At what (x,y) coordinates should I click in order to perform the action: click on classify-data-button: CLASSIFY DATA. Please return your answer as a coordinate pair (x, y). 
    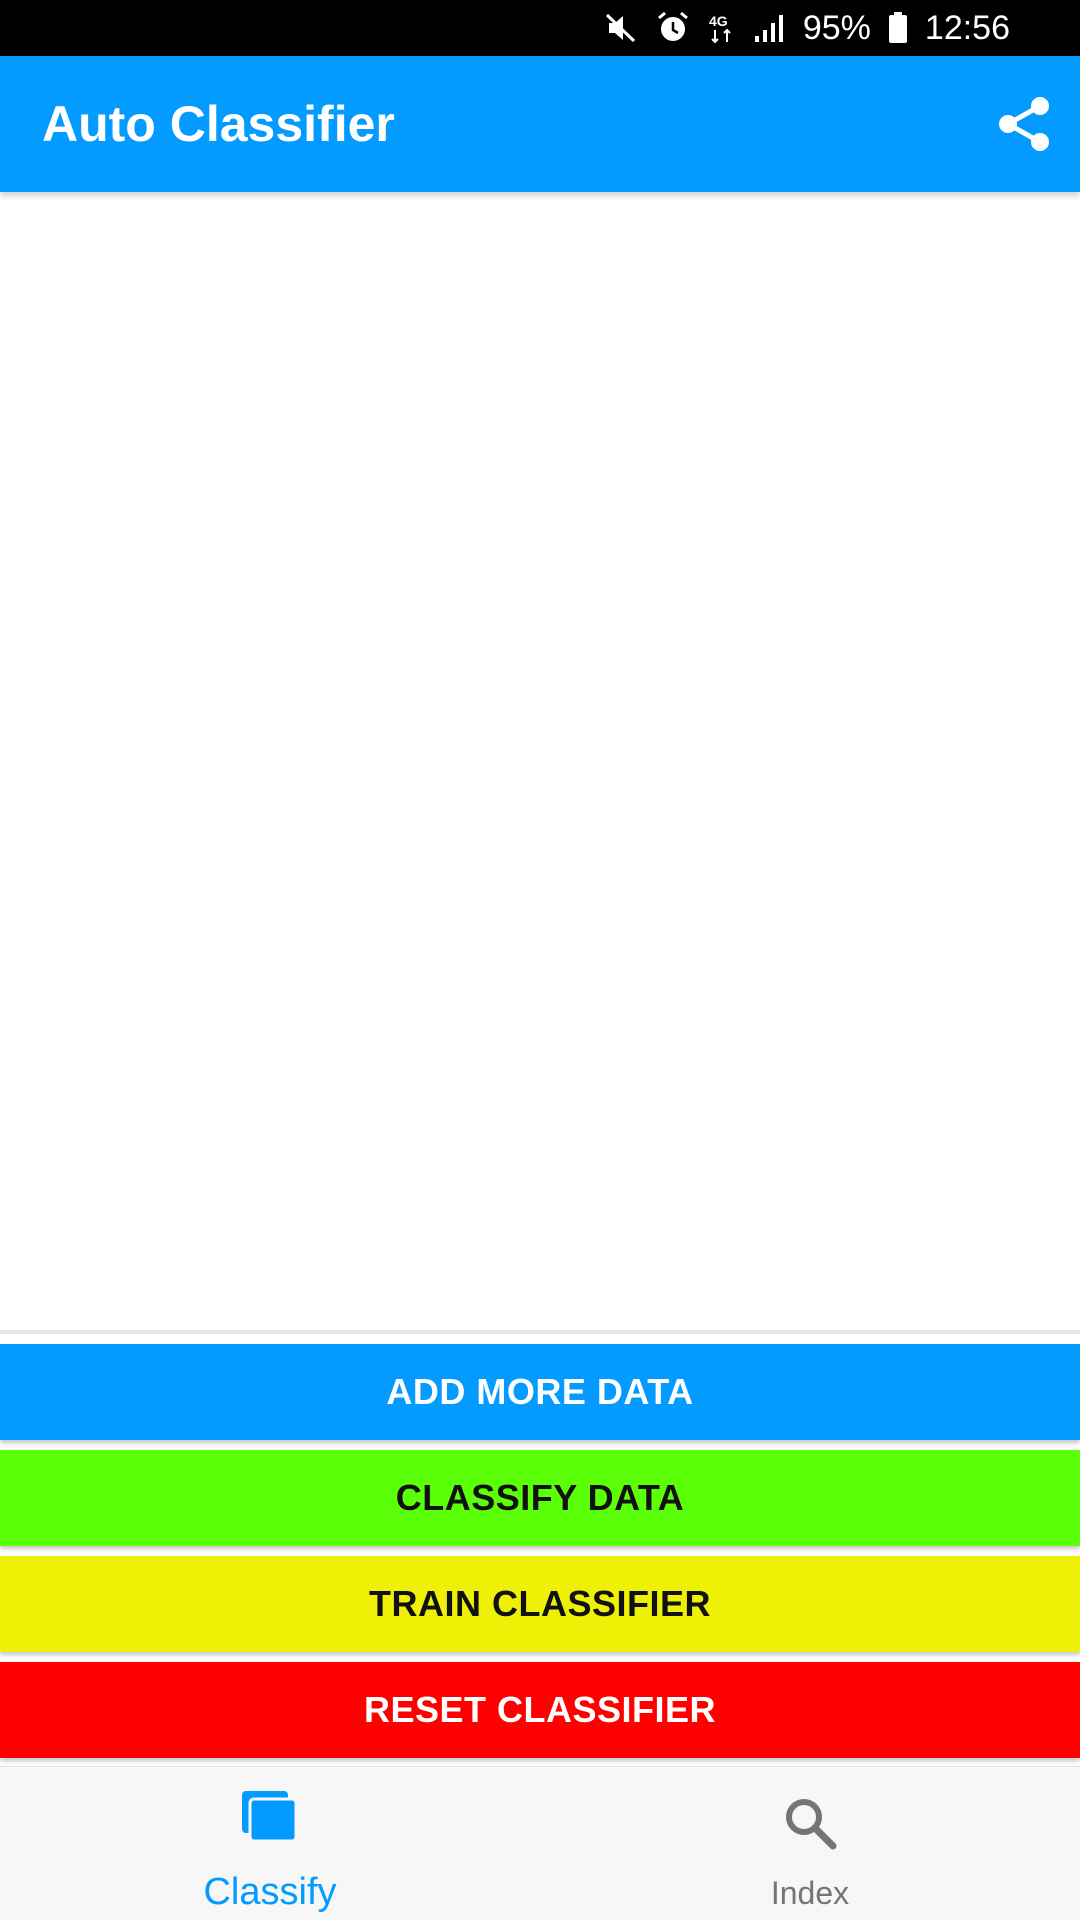
    Looking at the image, I should click on (540, 1498).